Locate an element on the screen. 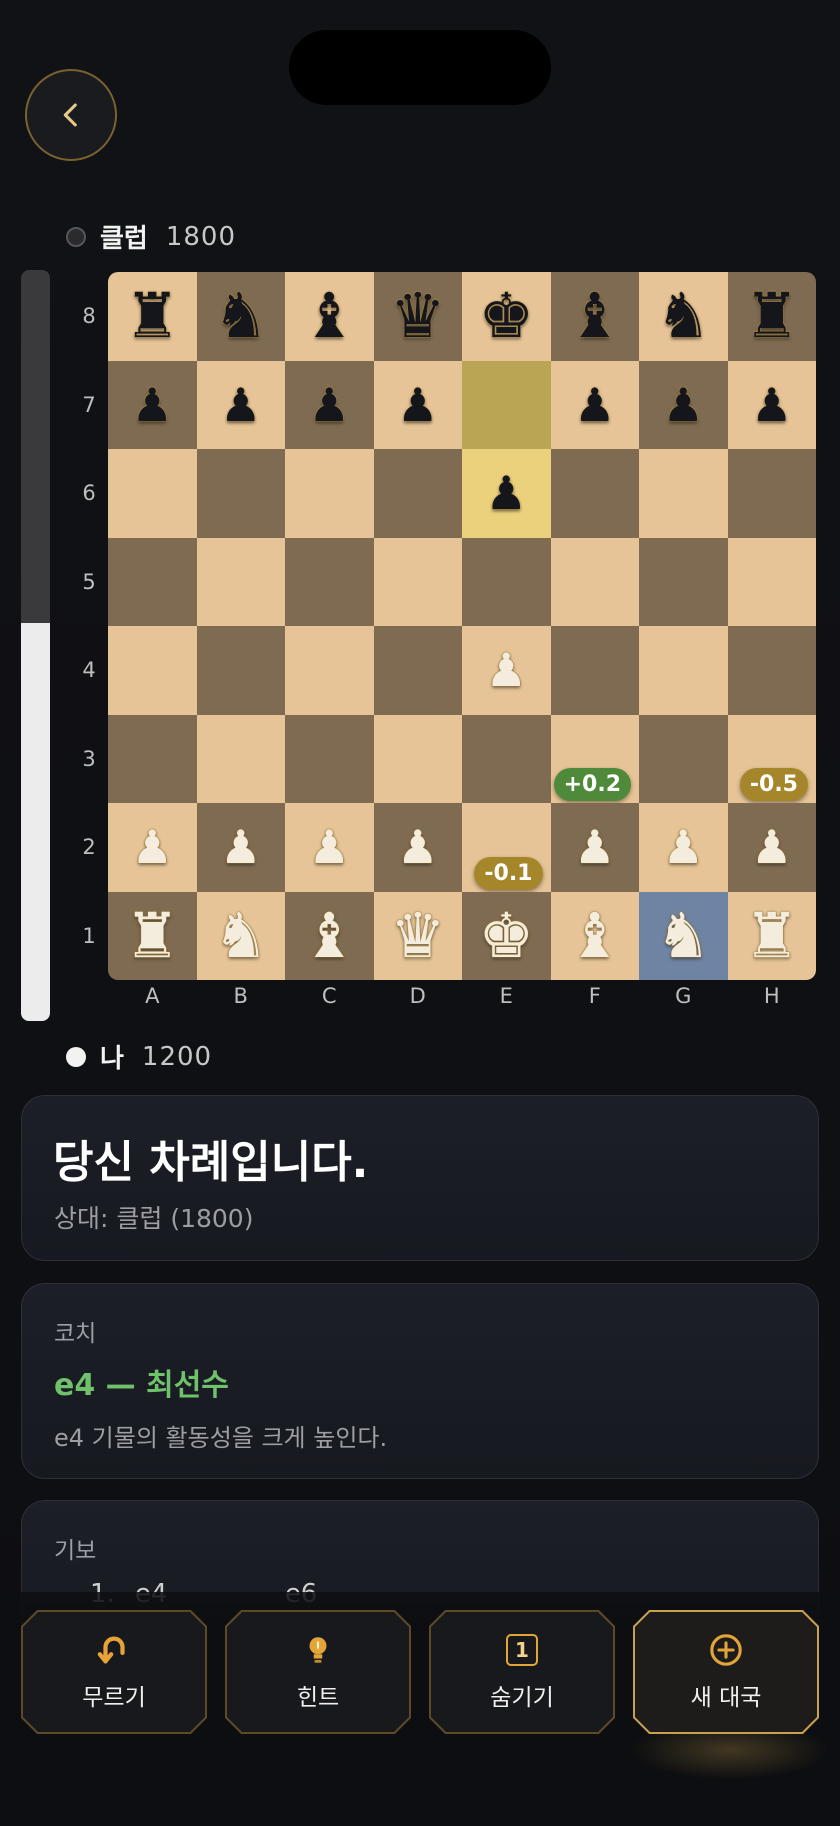 This screenshot has width=840, height=1826. square-e6: ♟ is located at coordinates (506, 493).